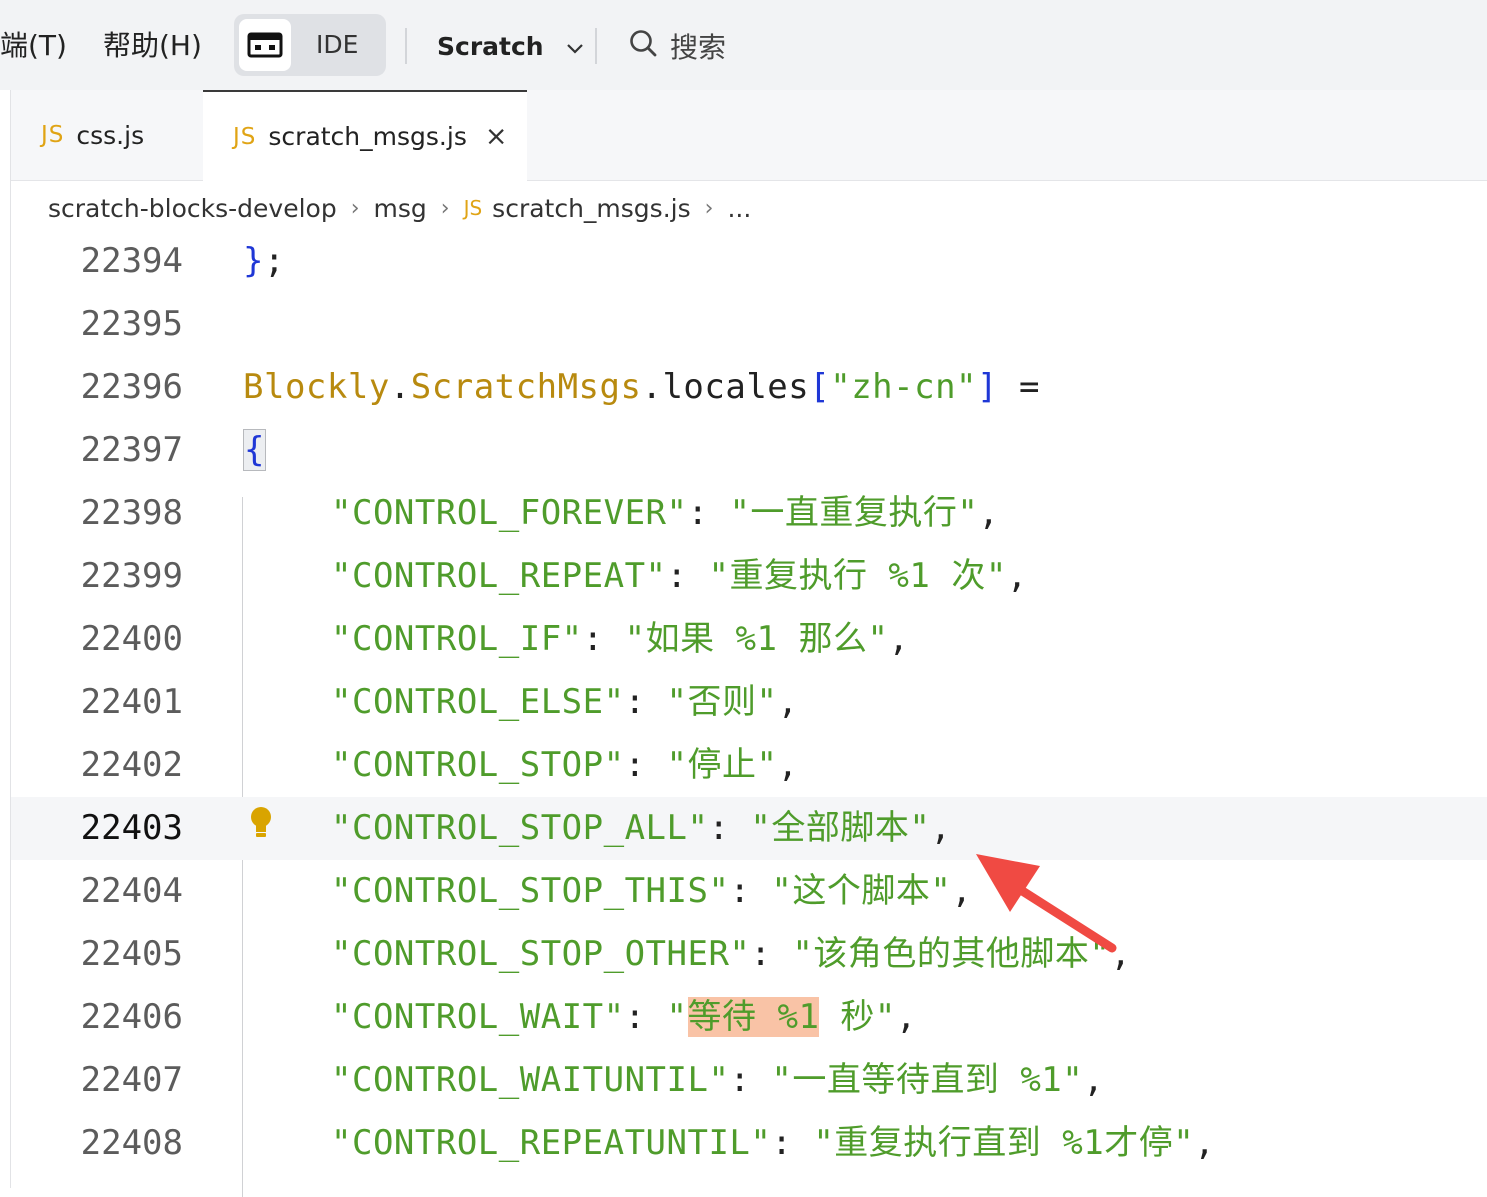  What do you see at coordinates (565, 765) in the screenshot?
I see `code-text: "CONTROL_STOP": "停止",` at bounding box center [565, 765].